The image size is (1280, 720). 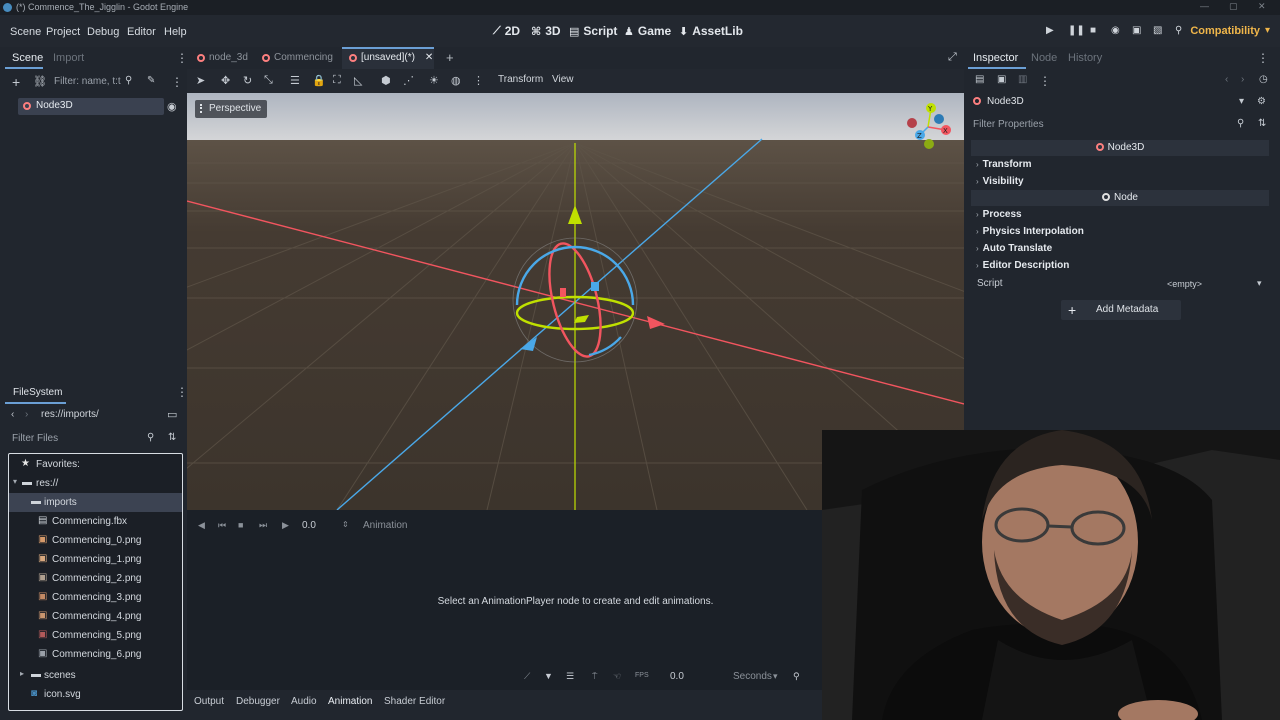 I want to click on minimize-icon: —, so click(x=1204, y=6).